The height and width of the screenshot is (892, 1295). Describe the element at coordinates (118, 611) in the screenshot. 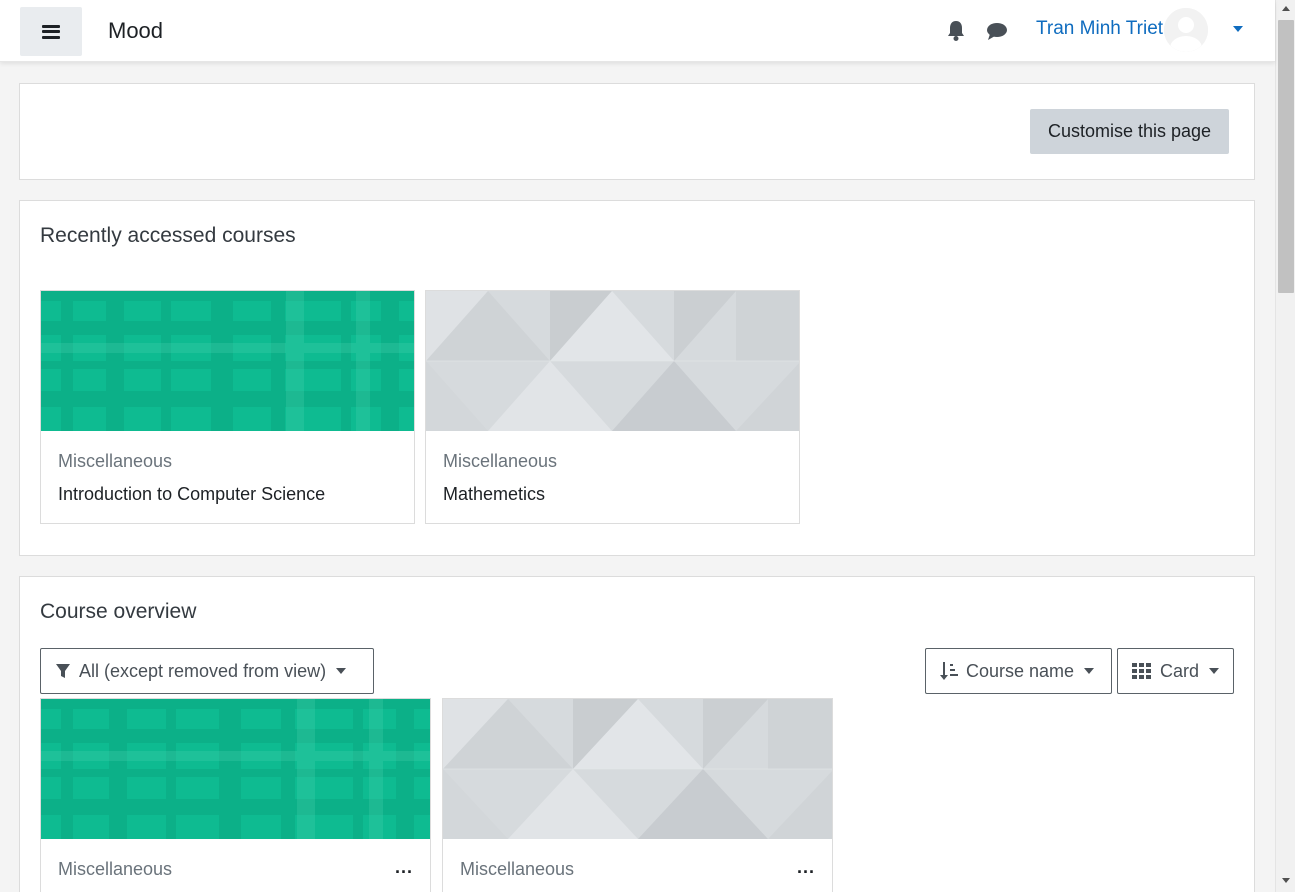

I see `course-overview-title: Course overview` at that location.